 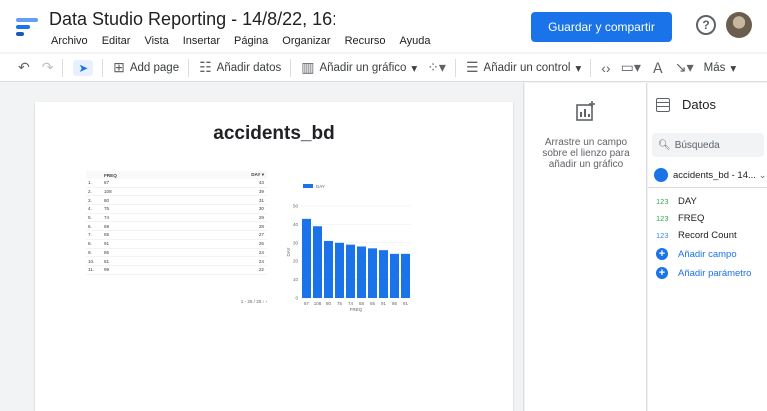 I want to click on field-record-count: 123 Record Count, so click(x=696, y=235).